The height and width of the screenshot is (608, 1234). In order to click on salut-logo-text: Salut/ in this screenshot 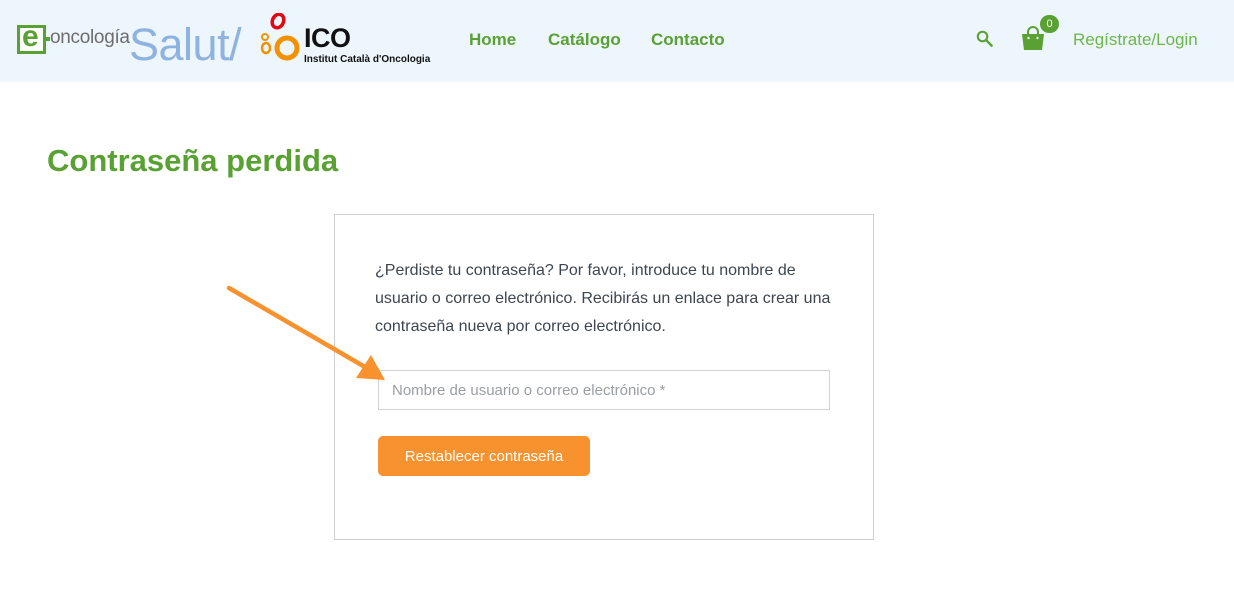, I will do `click(185, 44)`.